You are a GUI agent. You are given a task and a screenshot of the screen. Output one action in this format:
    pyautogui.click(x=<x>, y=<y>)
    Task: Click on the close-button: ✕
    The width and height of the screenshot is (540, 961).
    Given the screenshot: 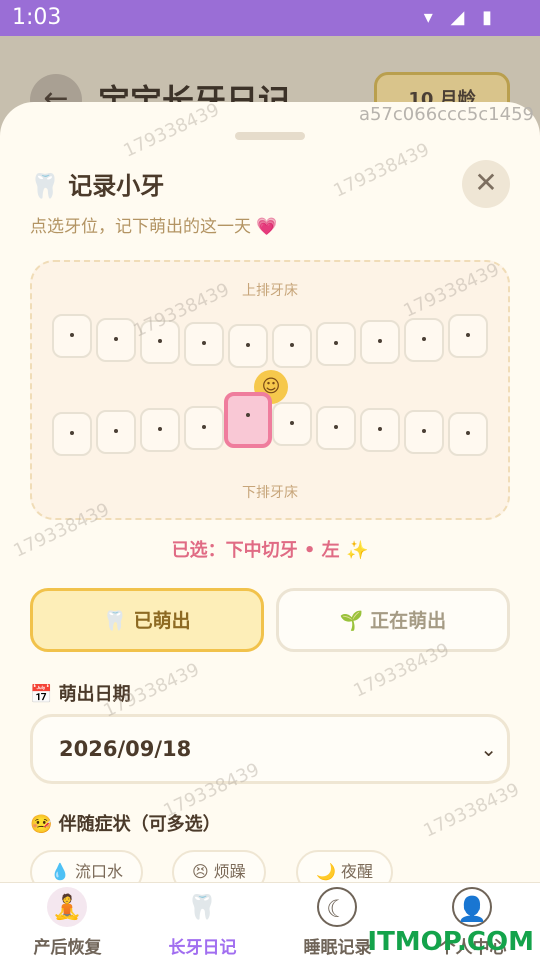 What is the action you would take?
    pyautogui.click(x=486, y=184)
    